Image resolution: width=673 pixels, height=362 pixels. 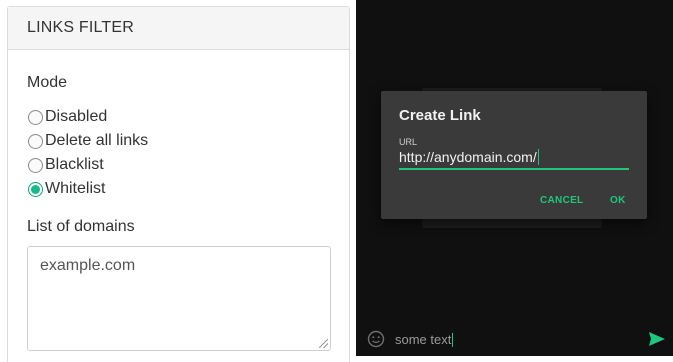 I want to click on radio-label: Disabled, so click(x=76, y=116).